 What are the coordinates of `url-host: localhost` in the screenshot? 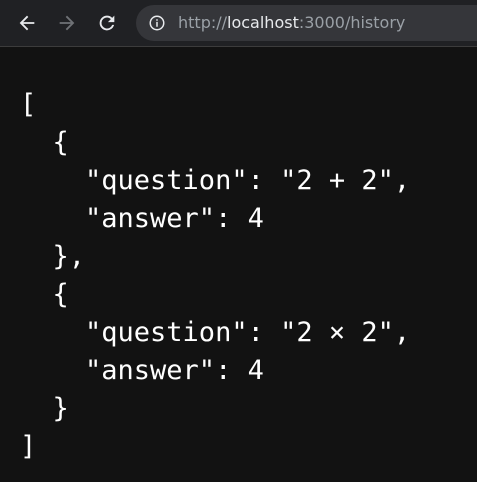 It's located at (263, 22).